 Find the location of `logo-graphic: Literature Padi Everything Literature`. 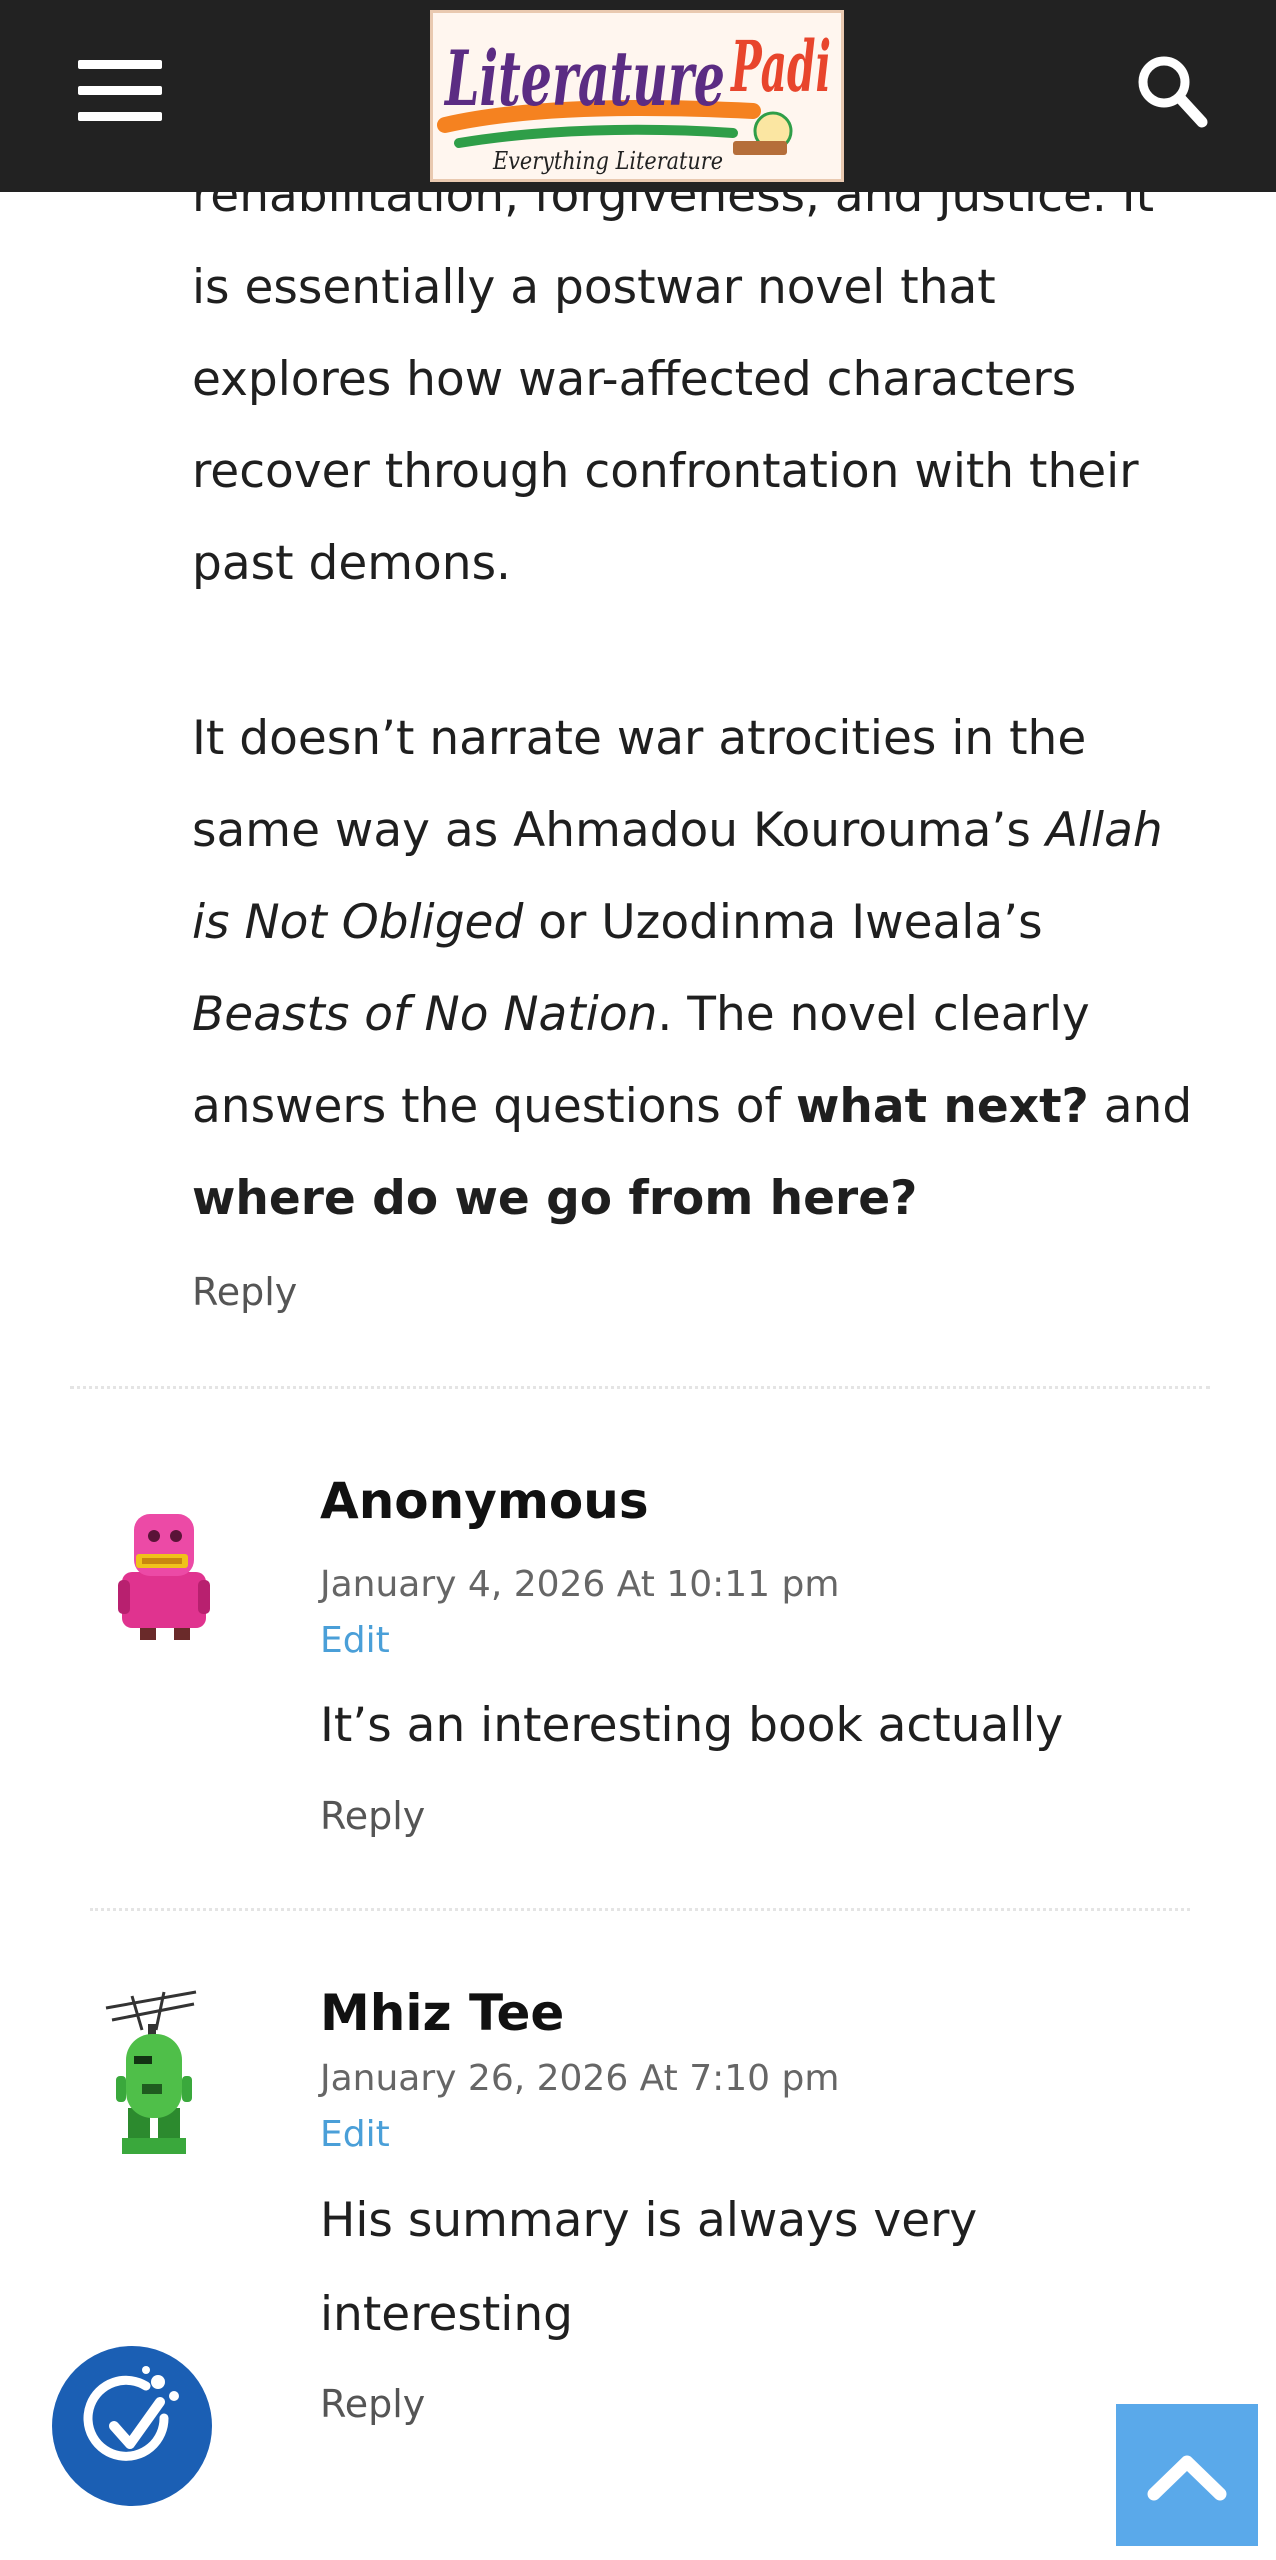

logo-graphic: Literature Padi Everything Literature is located at coordinates (634, 100).